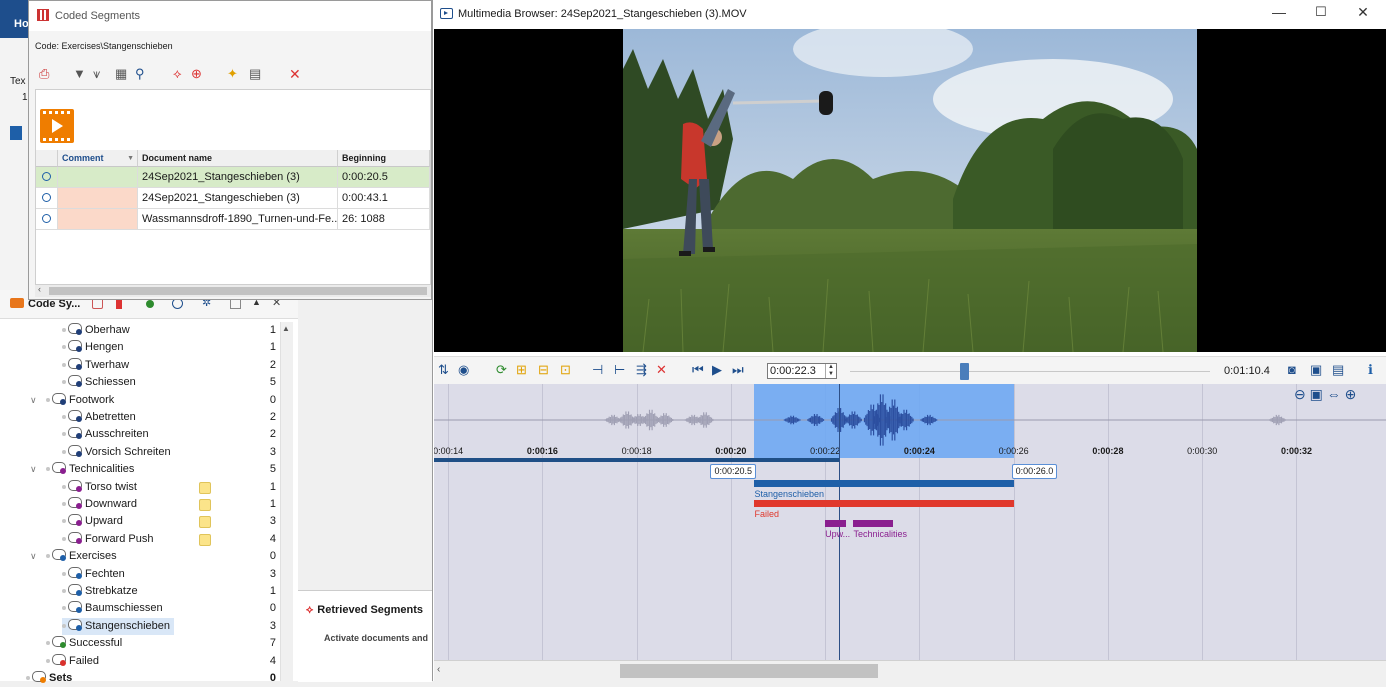 Image resolution: width=1386 pixels, height=687 pixels. Describe the element at coordinates (286, 328) in the screenshot. I see `scroll-up-icon: ▲` at that location.